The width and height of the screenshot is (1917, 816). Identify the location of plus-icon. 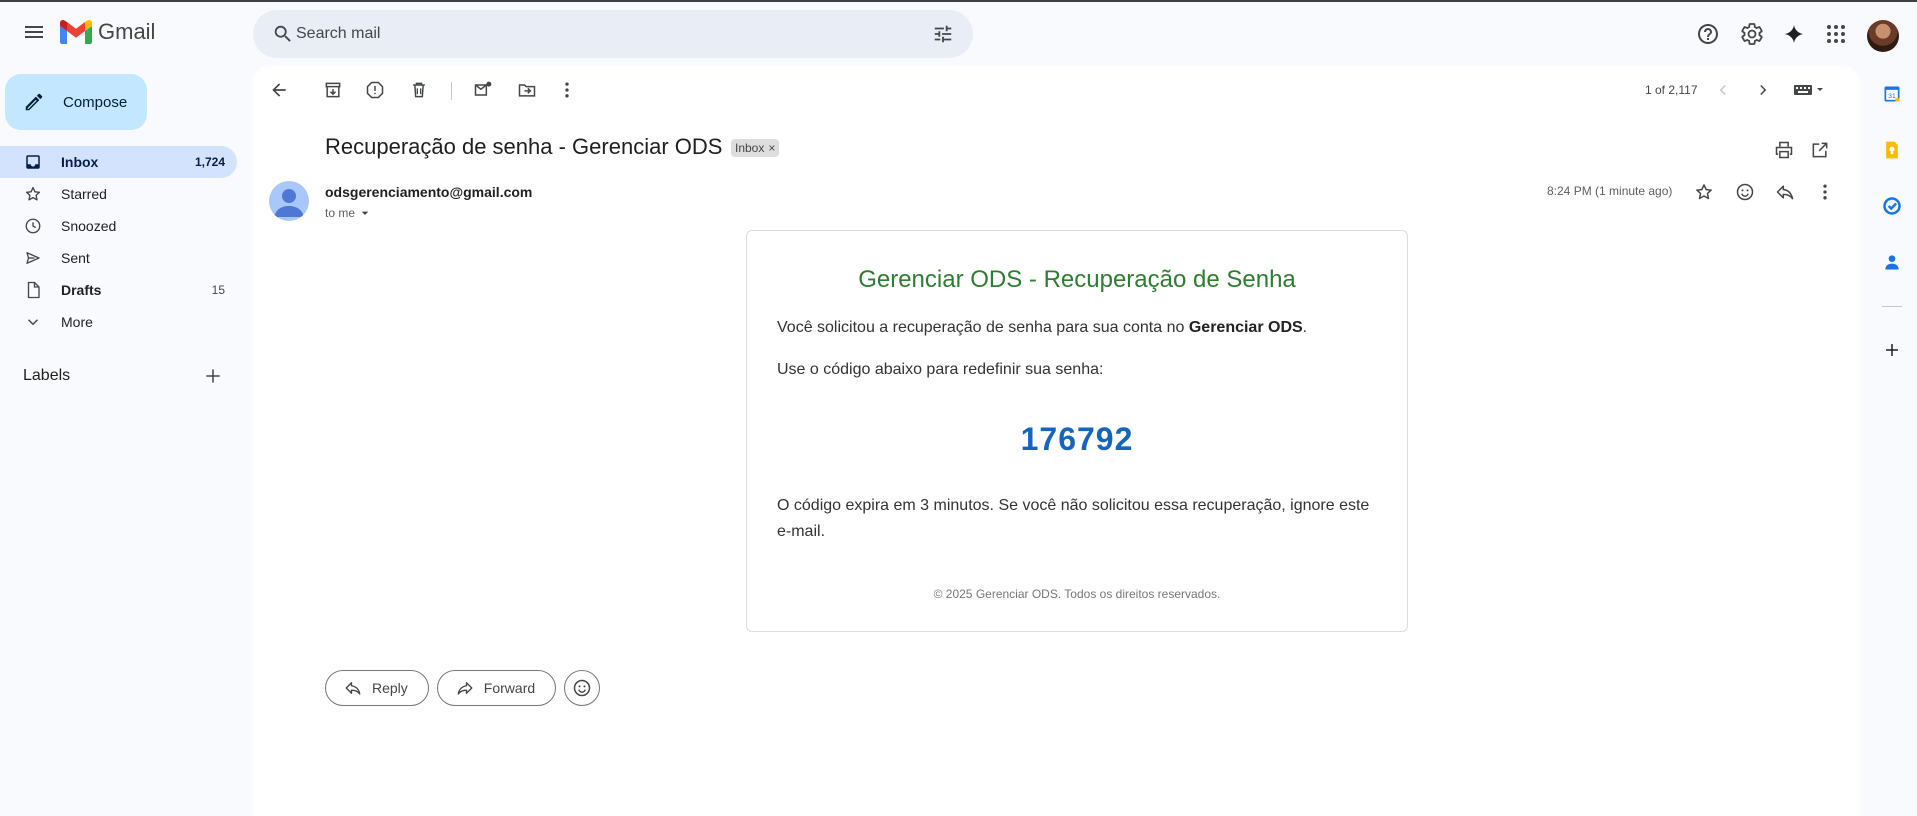
(213, 376).